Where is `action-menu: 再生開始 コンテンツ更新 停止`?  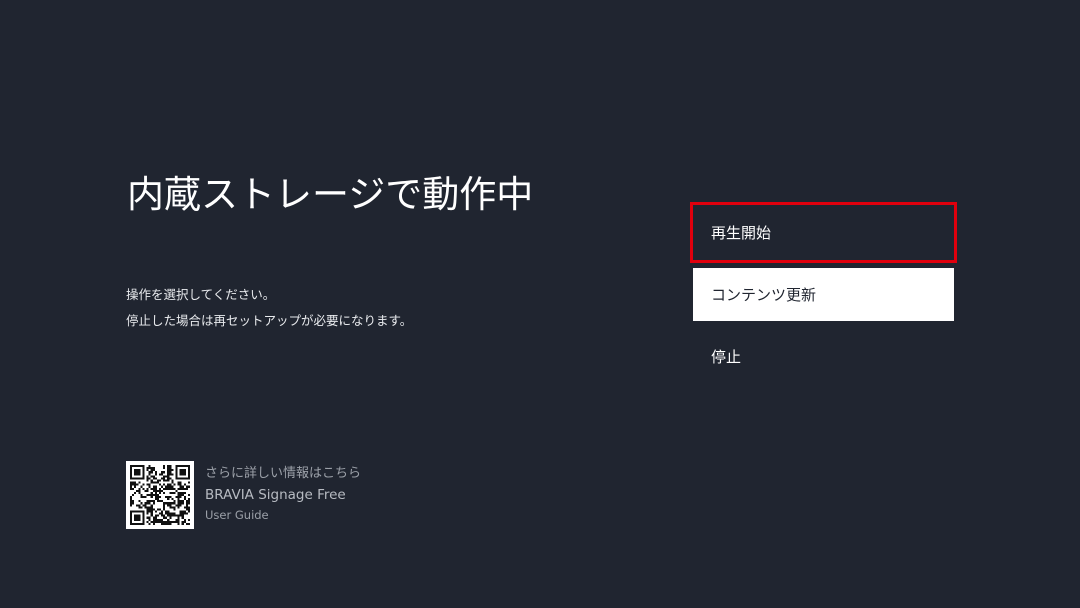 action-menu: 再生開始 コンテンツ更新 停止 is located at coordinates (823, 297).